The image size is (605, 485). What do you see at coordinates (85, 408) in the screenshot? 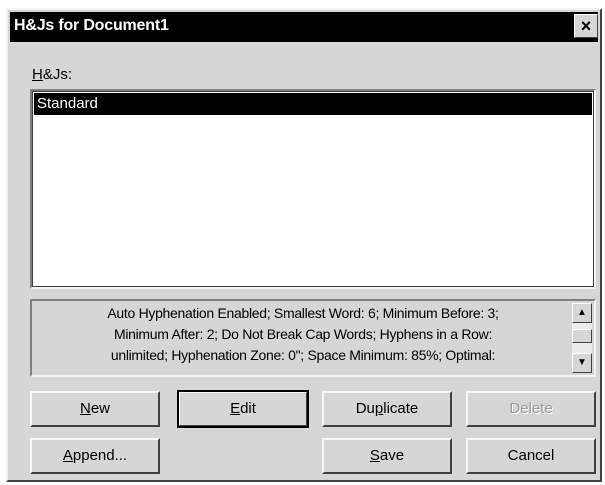
I see `new-accel: N` at bounding box center [85, 408].